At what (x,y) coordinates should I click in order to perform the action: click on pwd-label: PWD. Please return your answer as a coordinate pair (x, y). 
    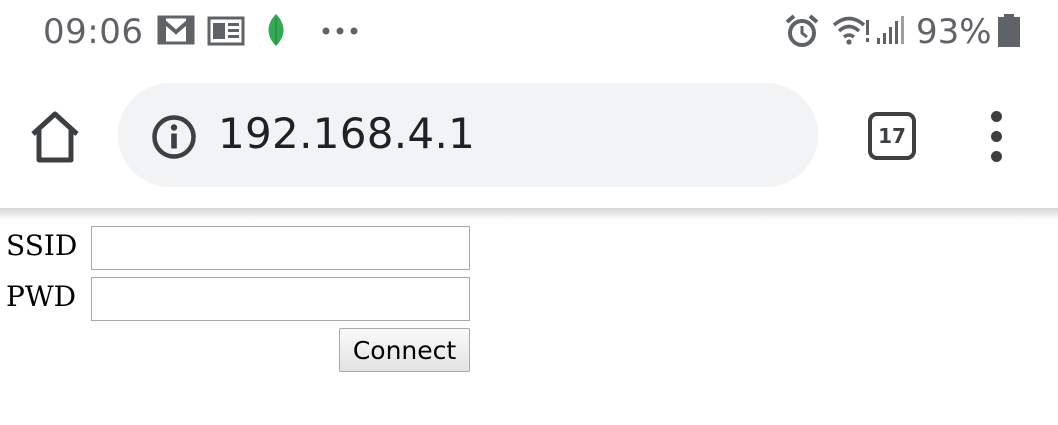
    Looking at the image, I should click on (41, 296).